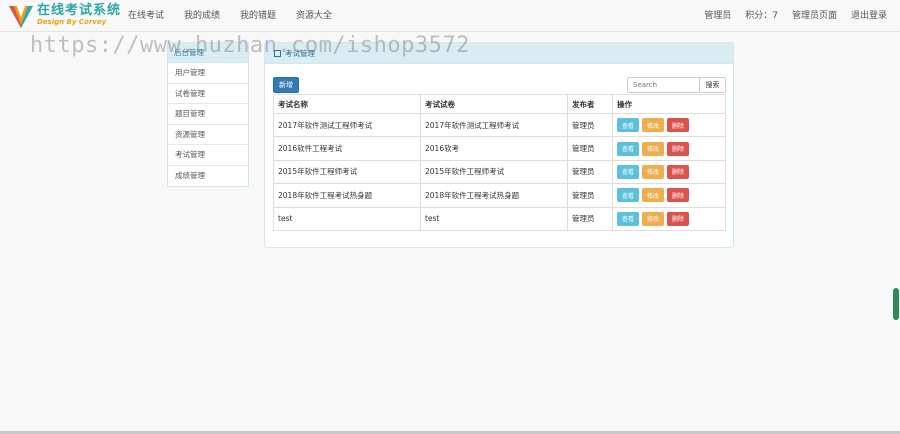  I want to click on cell-exam-paper: 2016软考, so click(494, 148).